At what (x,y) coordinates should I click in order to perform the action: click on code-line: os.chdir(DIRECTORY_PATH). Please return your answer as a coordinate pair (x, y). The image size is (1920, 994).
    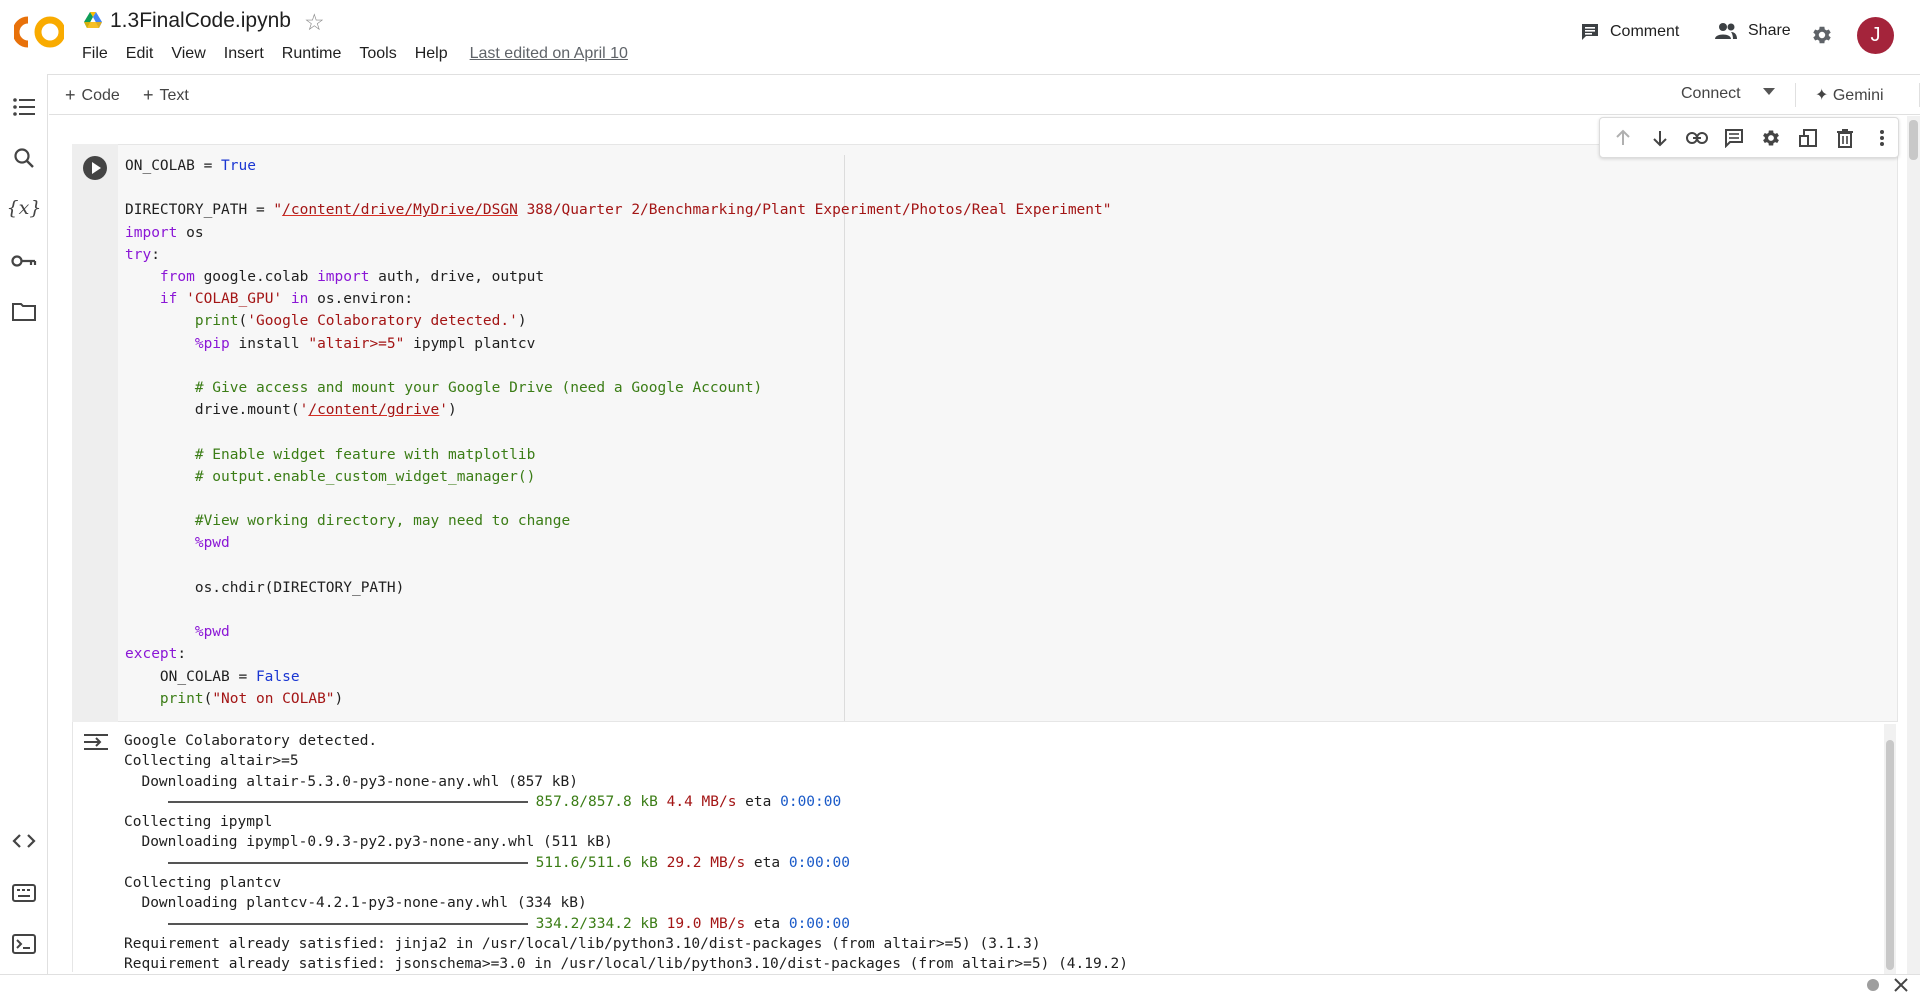
    Looking at the image, I should click on (618, 588).